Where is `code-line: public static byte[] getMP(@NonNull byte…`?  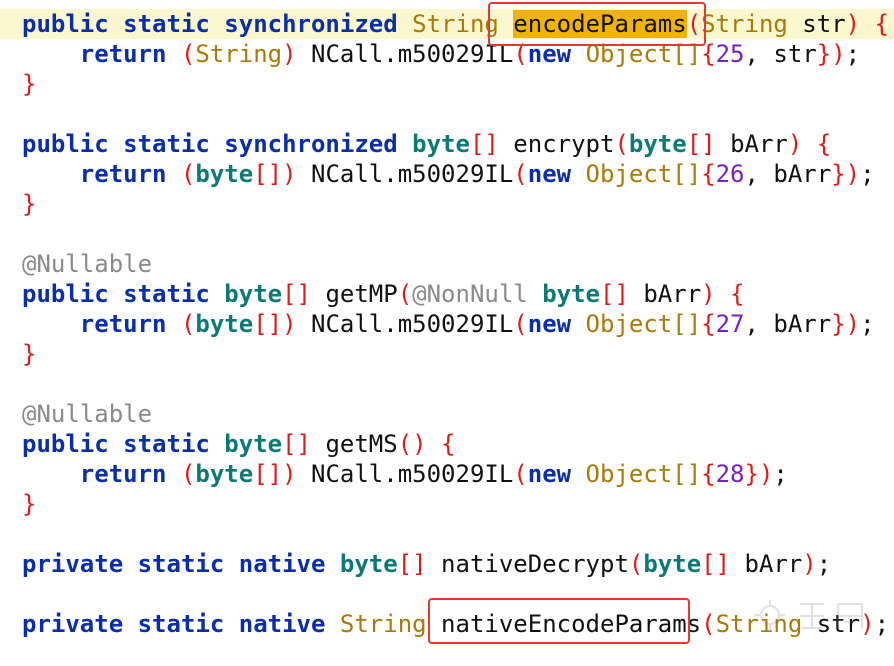
code-line: public static byte[] getMP(@NonNull byte… is located at coordinates (447, 294).